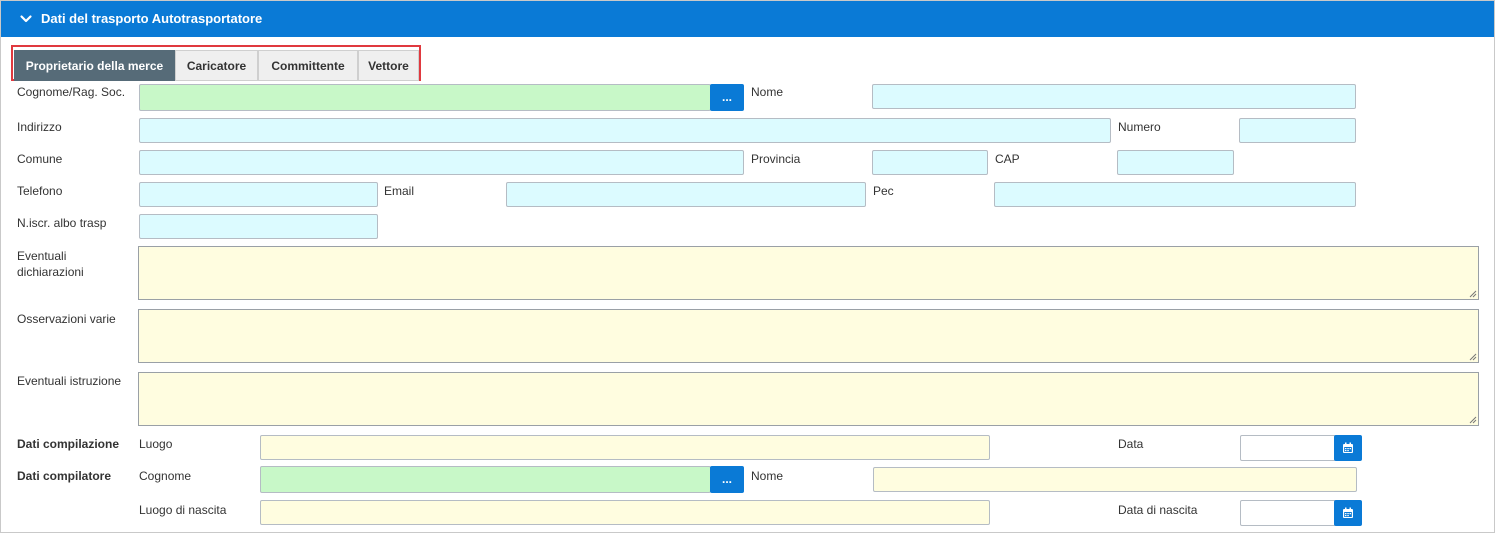  Describe the element at coordinates (40, 191) in the screenshot. I see `telefono-label: Telefono` at that location.